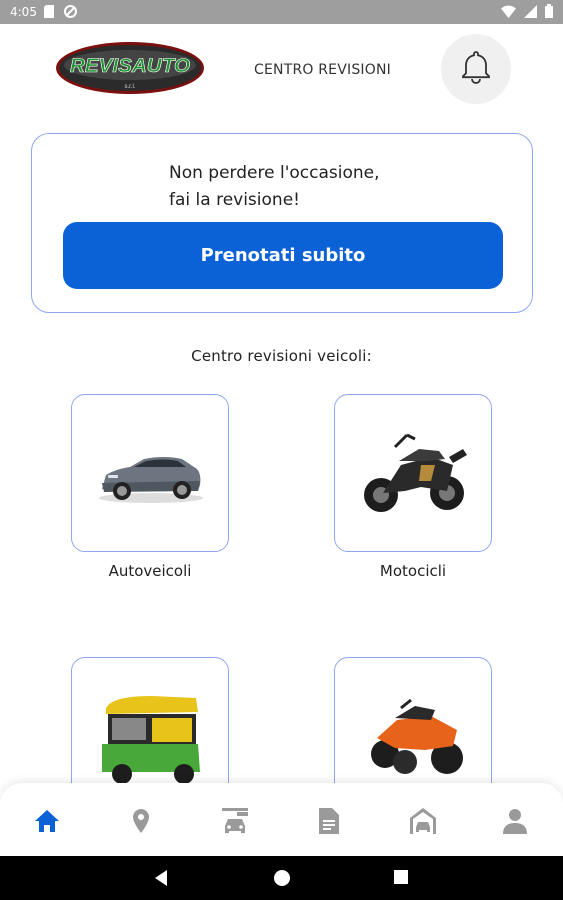 The width and height of the screenshot is (563, 900). I want to click on battery-icon, so click(549, 12).